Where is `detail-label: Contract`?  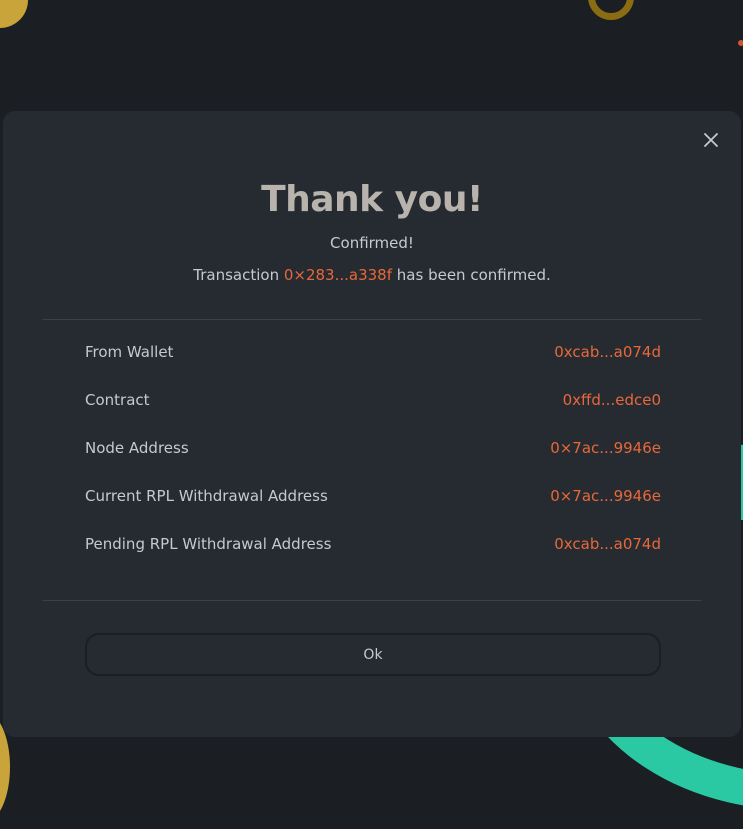
detail-label: Contract is located at coordinates (117, 400).